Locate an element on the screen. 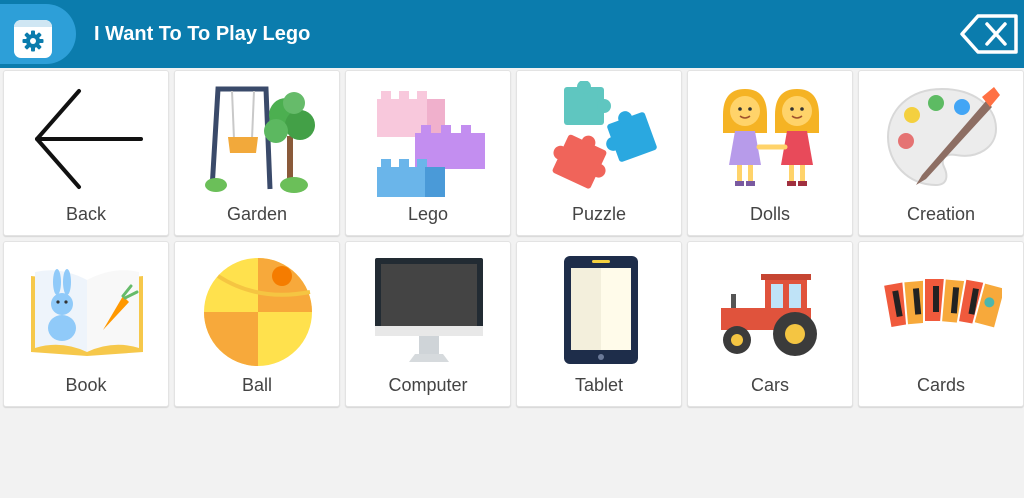 The height and width of the screenshot is (498, 1024). tile-cars: Cars is located at coordinates (770, 324).